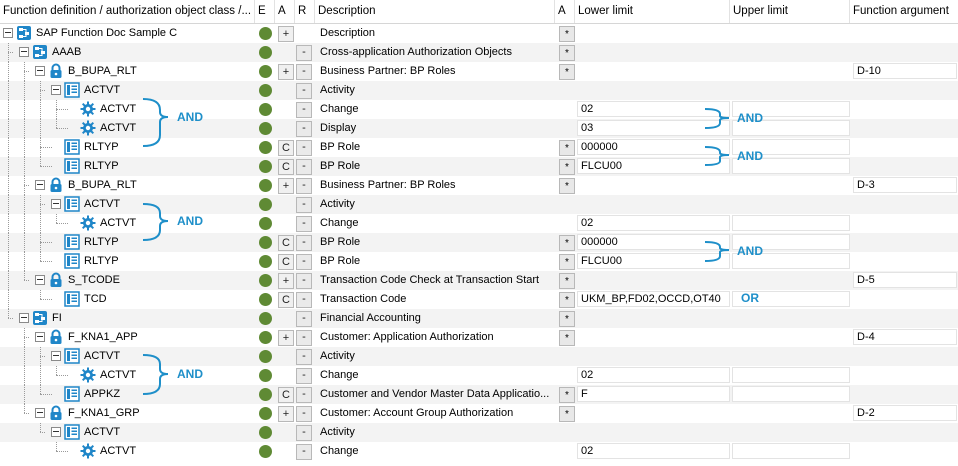  Describe the element at coordinates (750, 298) in the screenshot. I see `or-label: OR` at that location.